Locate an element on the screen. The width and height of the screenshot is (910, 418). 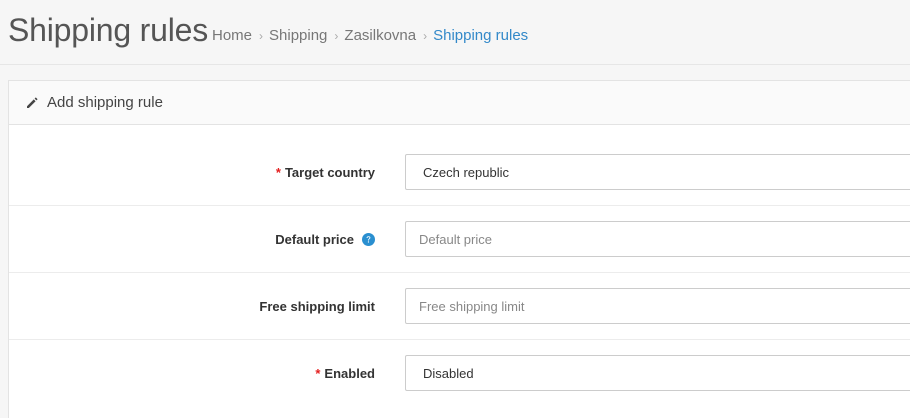
target-country-select: Czech republic is located at coordinates (657, 172).